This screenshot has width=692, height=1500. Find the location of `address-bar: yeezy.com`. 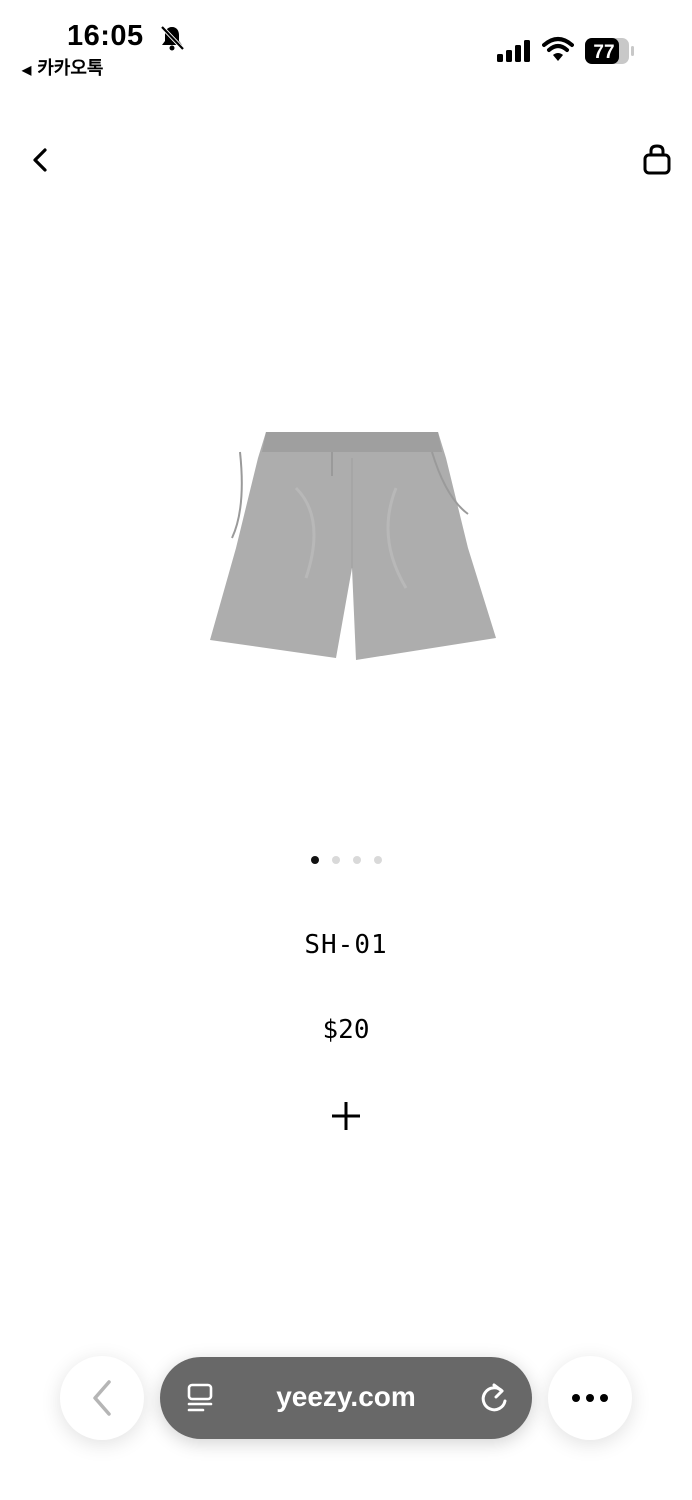

address-bar: yeezy.com is located at coordinates (346, 1398).